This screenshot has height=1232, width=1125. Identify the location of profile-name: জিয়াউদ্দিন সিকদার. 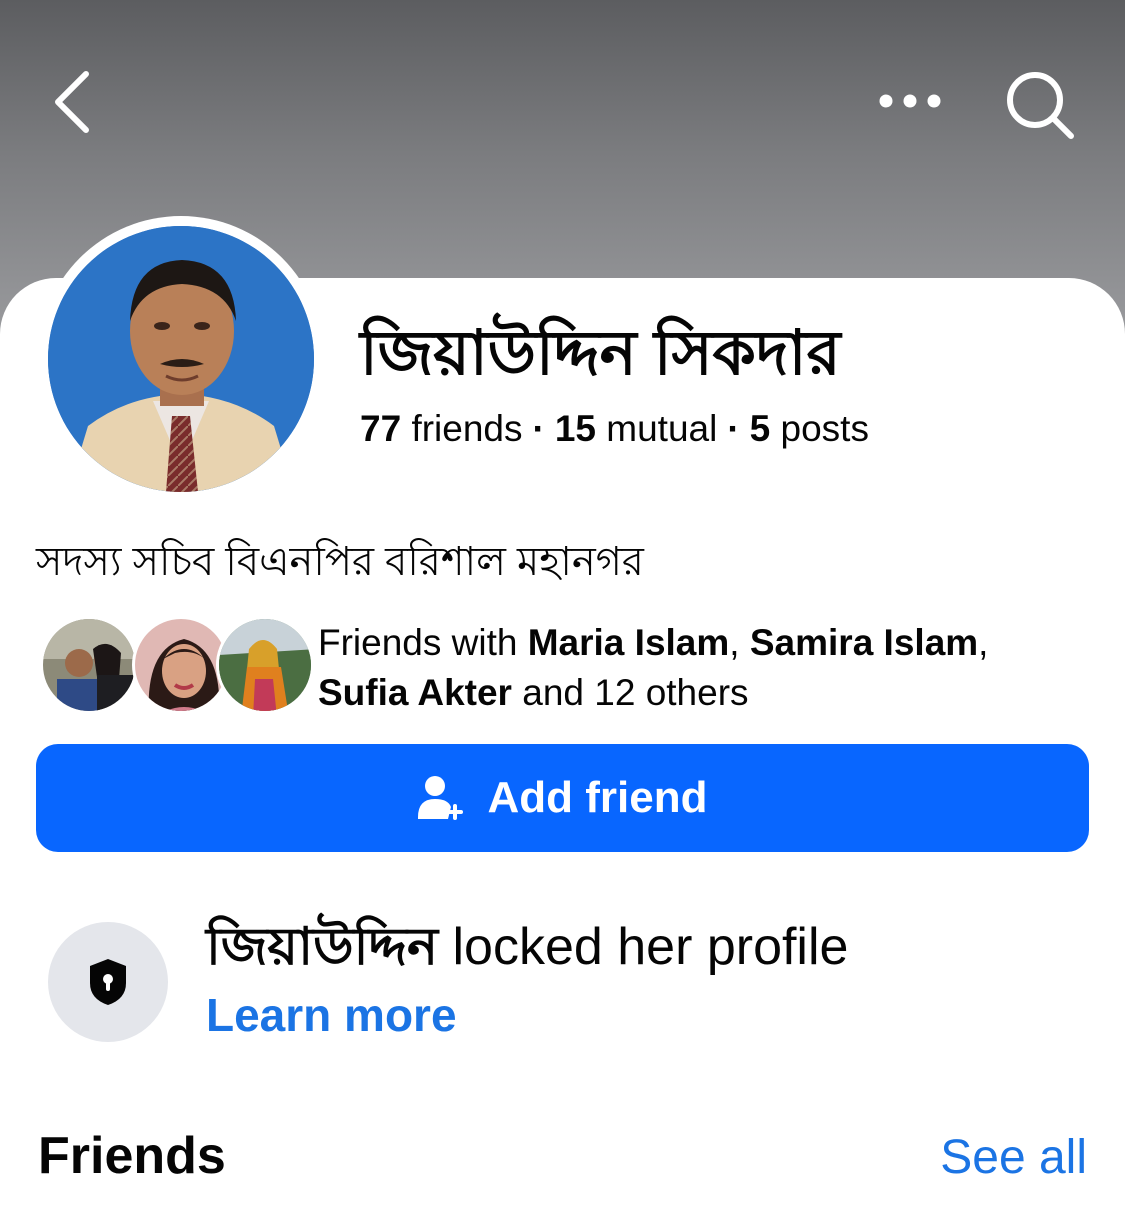
(600, 353).